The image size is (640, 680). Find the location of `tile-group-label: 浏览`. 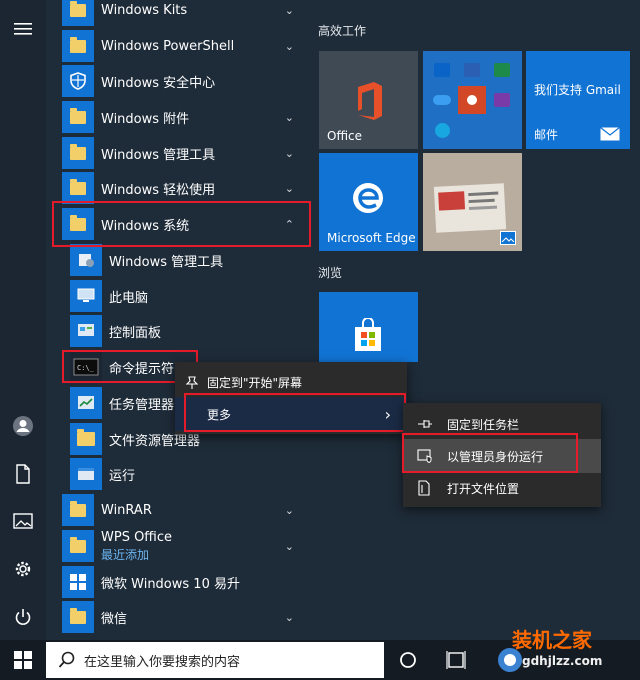

tile-group-label: 浏览 is located at coordinates (330, 273).